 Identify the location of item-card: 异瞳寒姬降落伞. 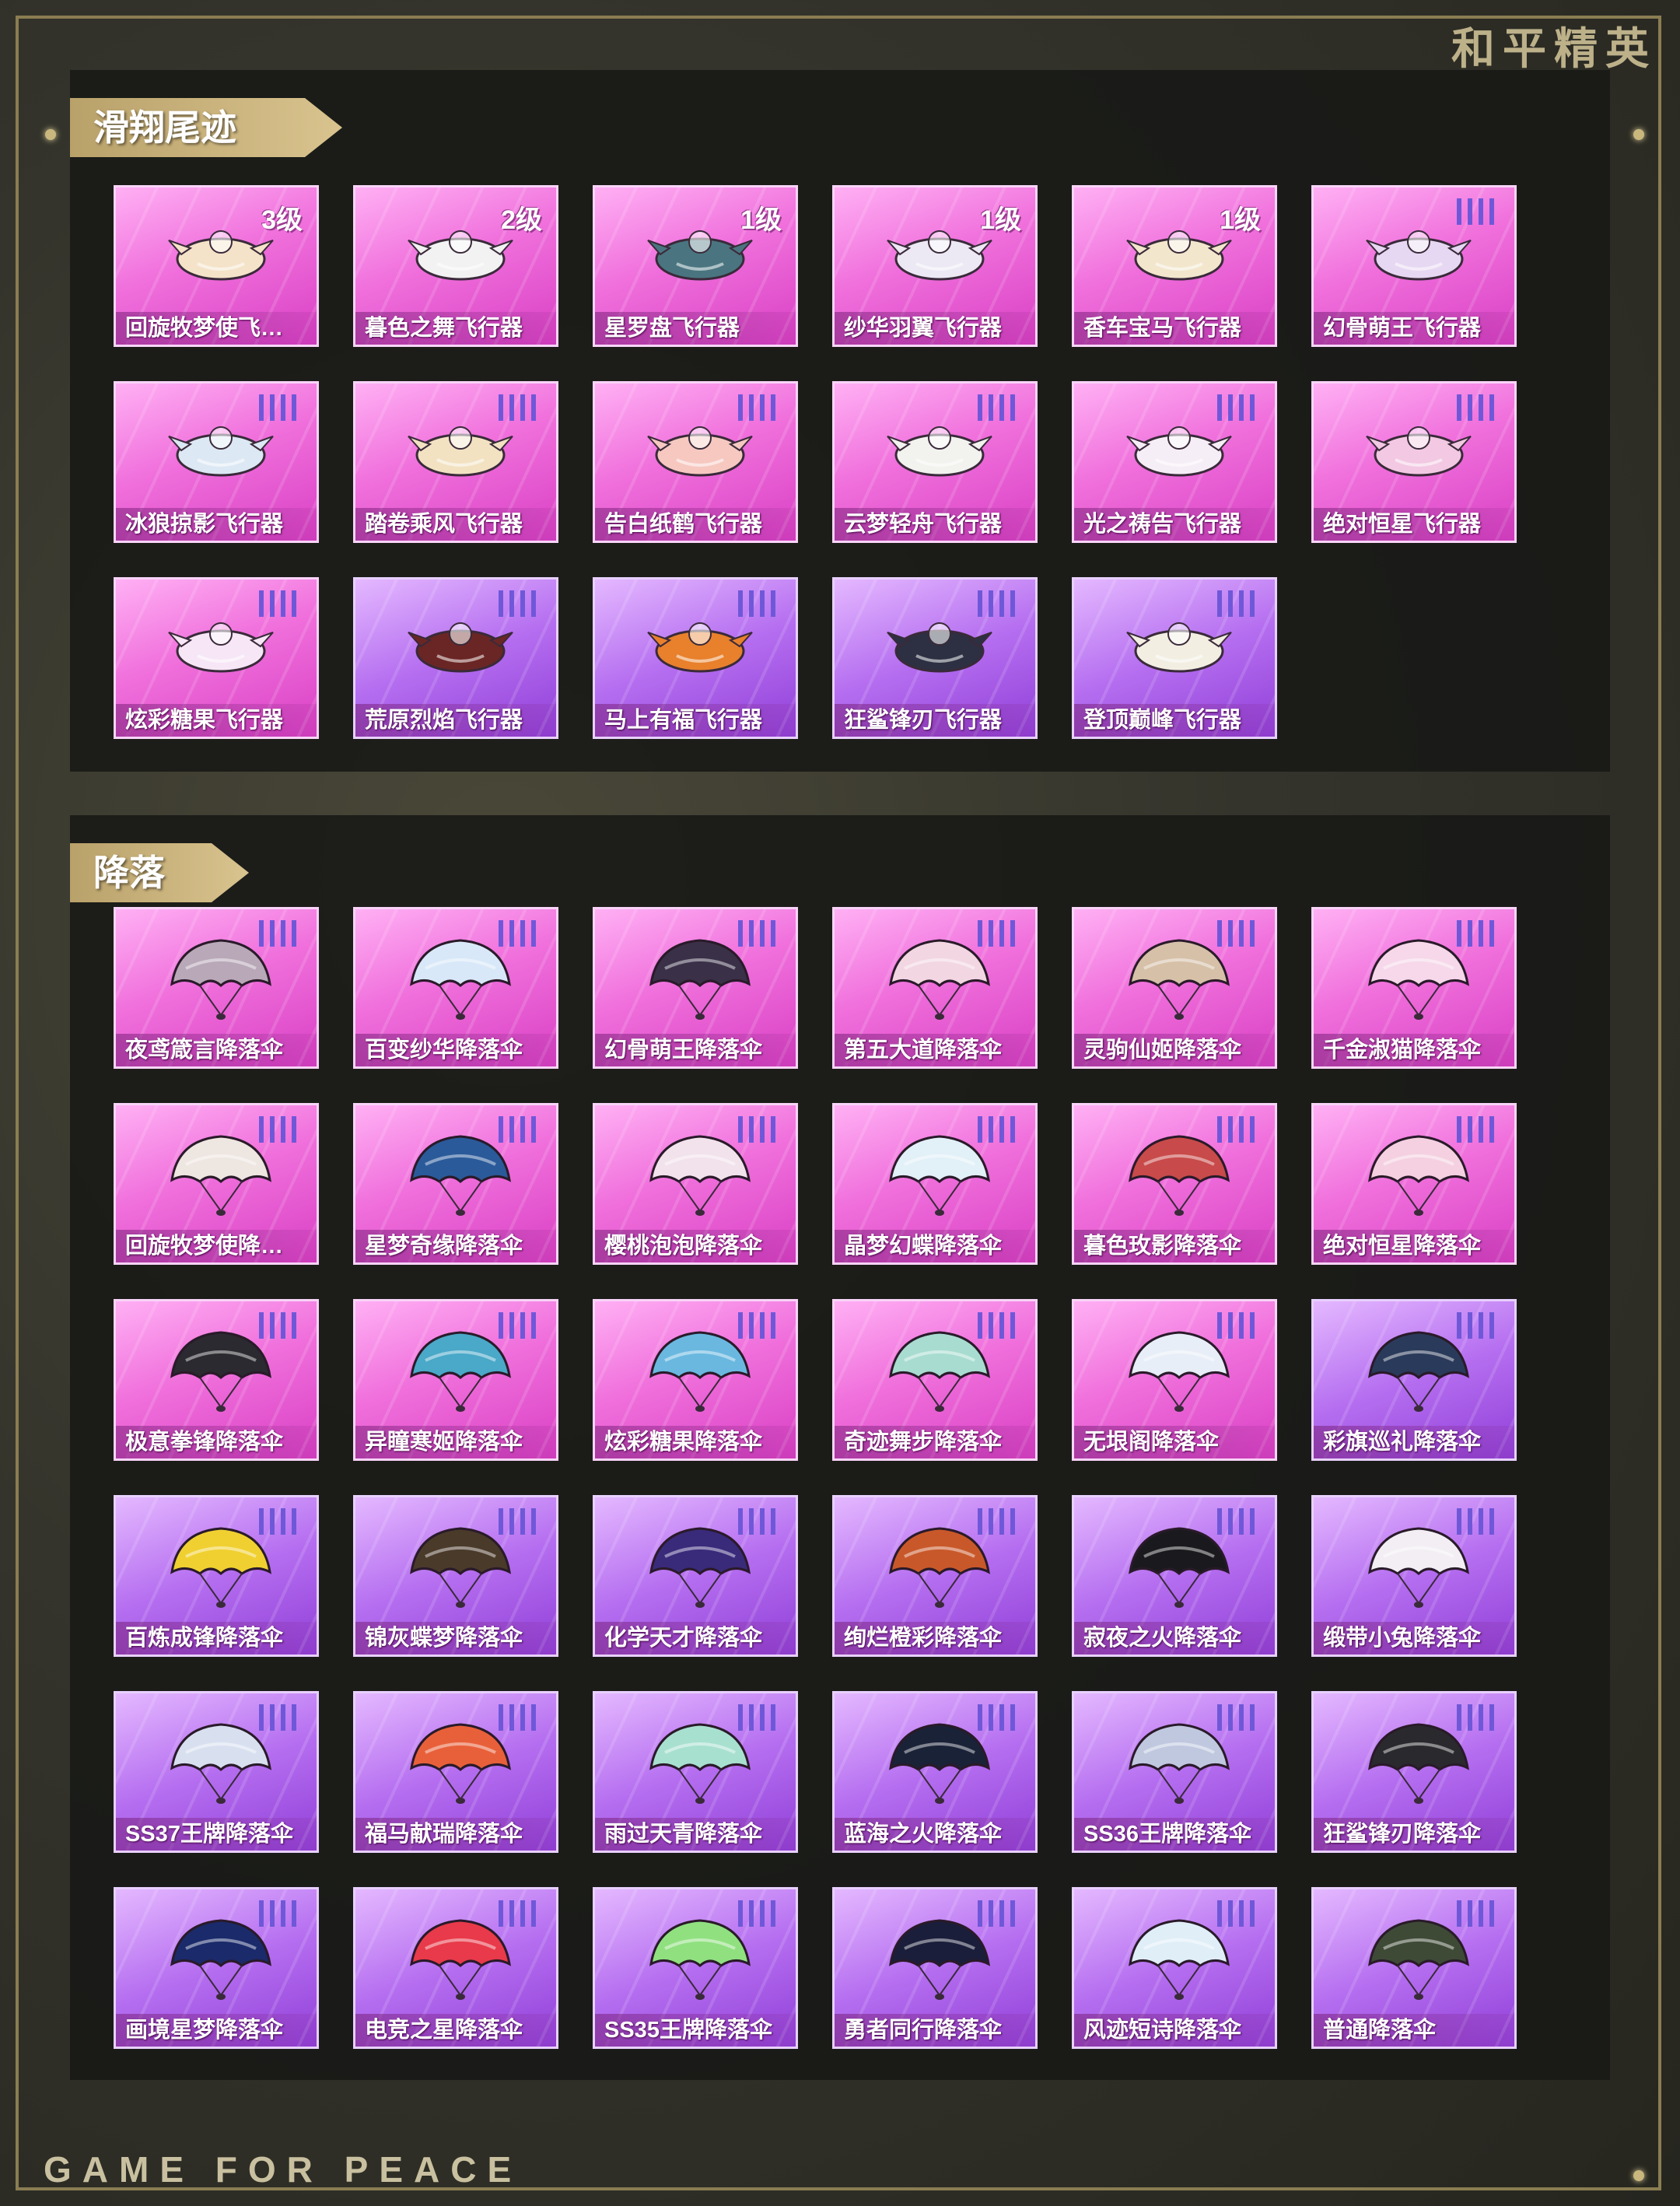
(456, 1380).